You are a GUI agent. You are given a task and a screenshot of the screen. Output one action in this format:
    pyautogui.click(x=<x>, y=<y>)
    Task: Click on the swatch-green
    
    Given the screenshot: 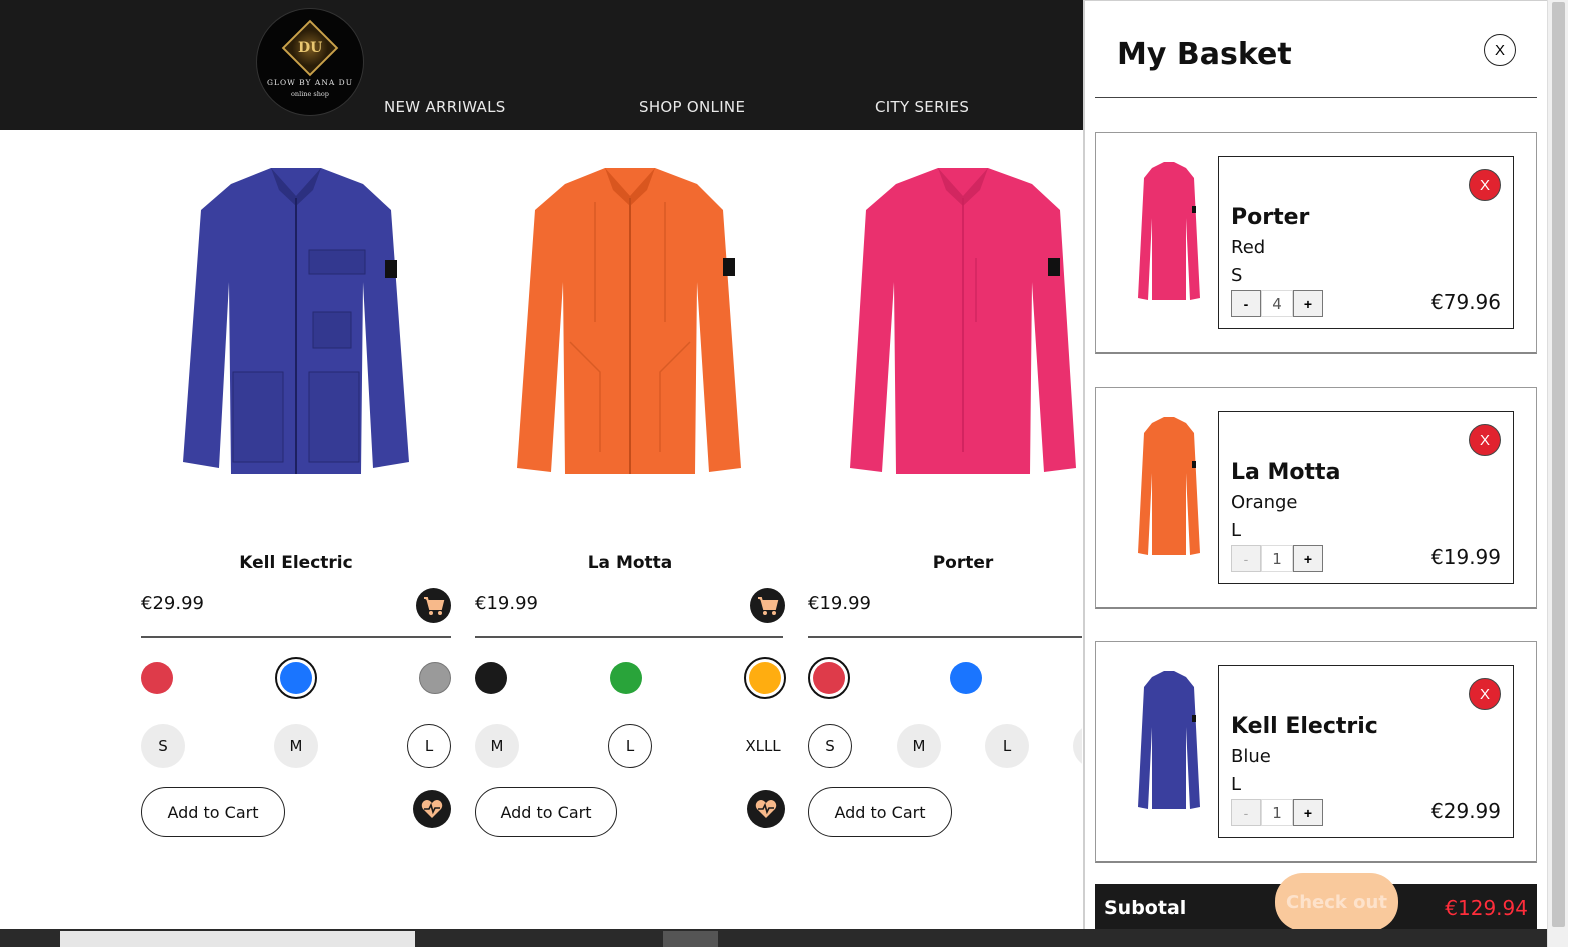 What is the action you would take?
    pyautogui.click(x=626, y=678)
    